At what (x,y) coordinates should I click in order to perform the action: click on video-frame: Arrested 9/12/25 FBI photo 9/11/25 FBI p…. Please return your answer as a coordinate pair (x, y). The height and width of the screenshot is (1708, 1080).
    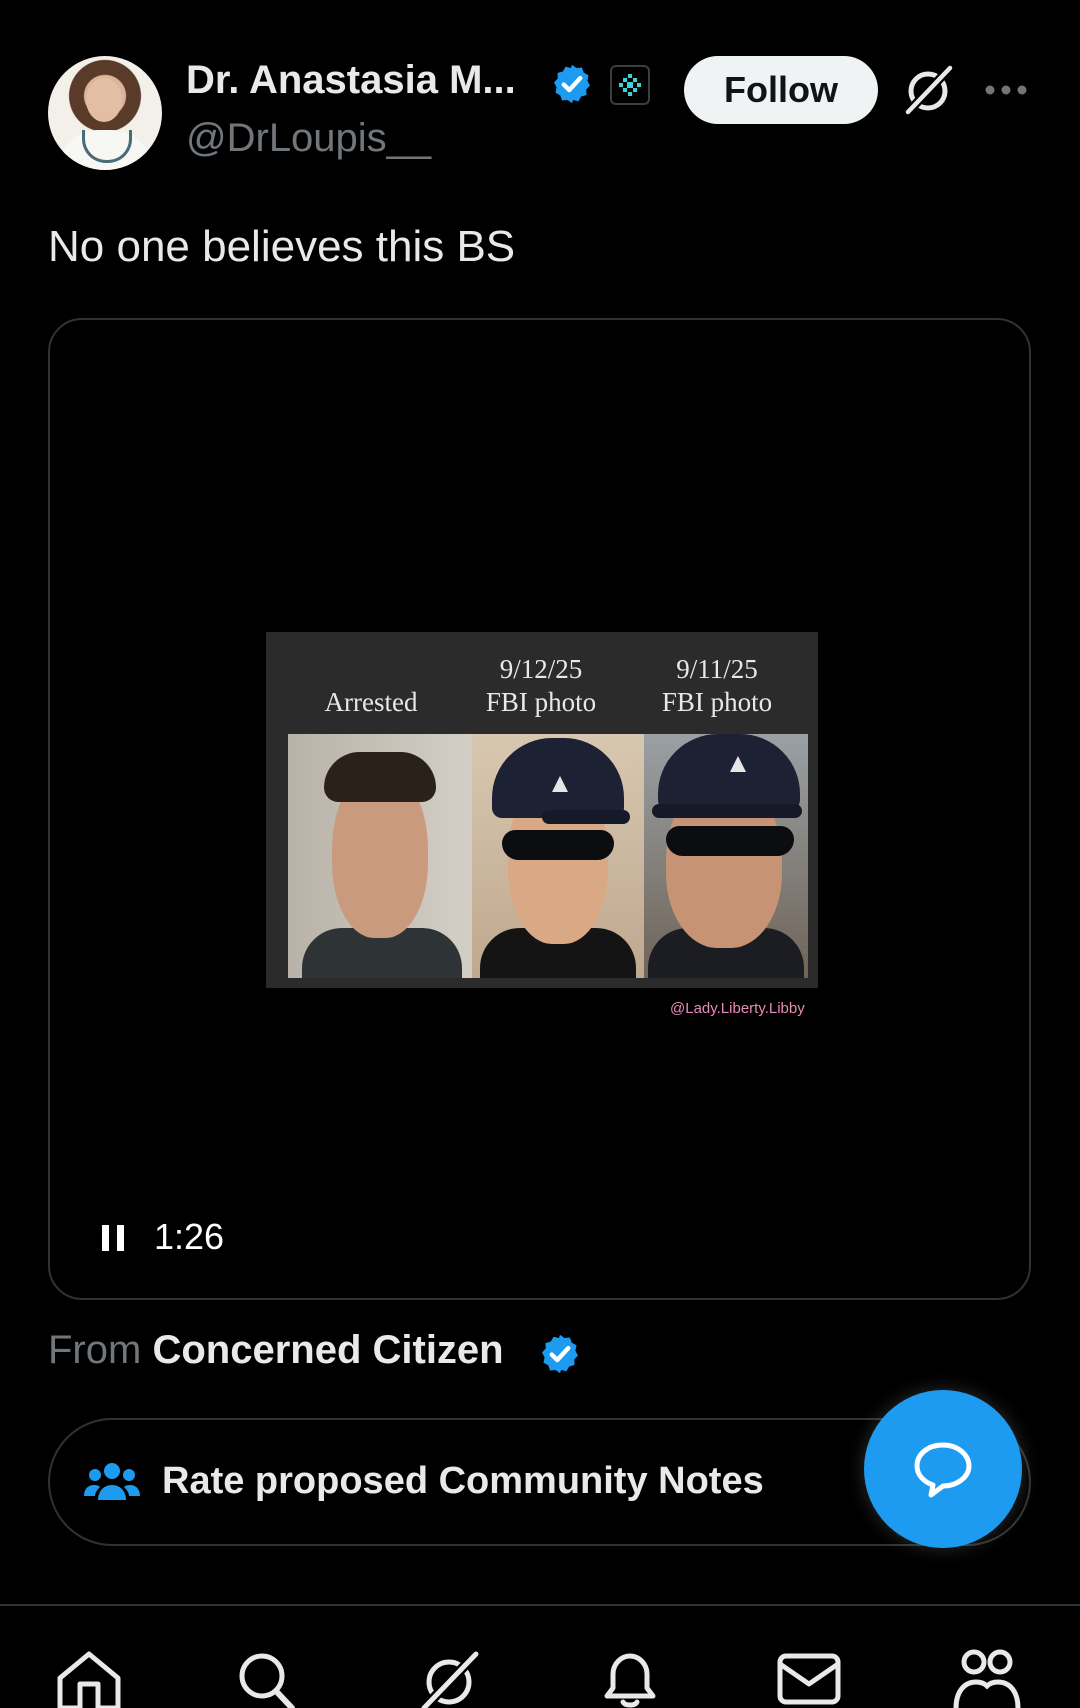
    Looking at the image, I should click on (542, 810).